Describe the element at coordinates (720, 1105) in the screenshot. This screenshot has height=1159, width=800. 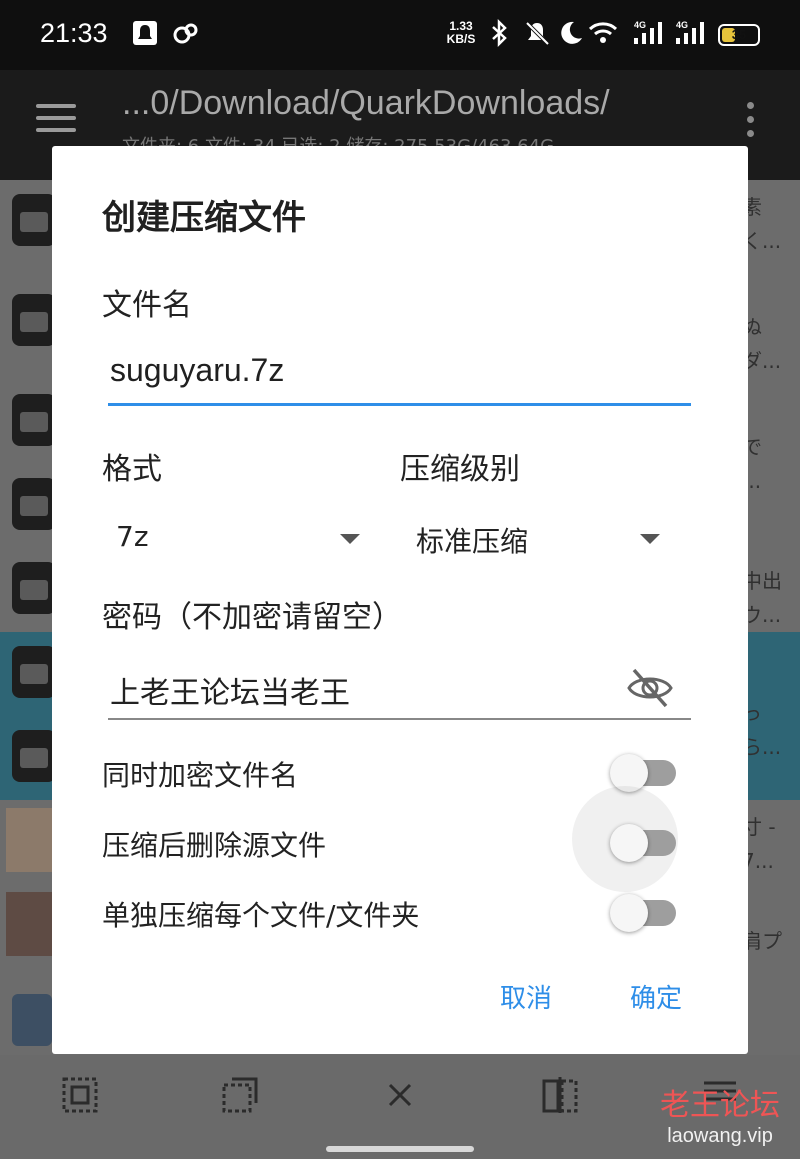
I see `watermark-text: 老王论坛` at that location.